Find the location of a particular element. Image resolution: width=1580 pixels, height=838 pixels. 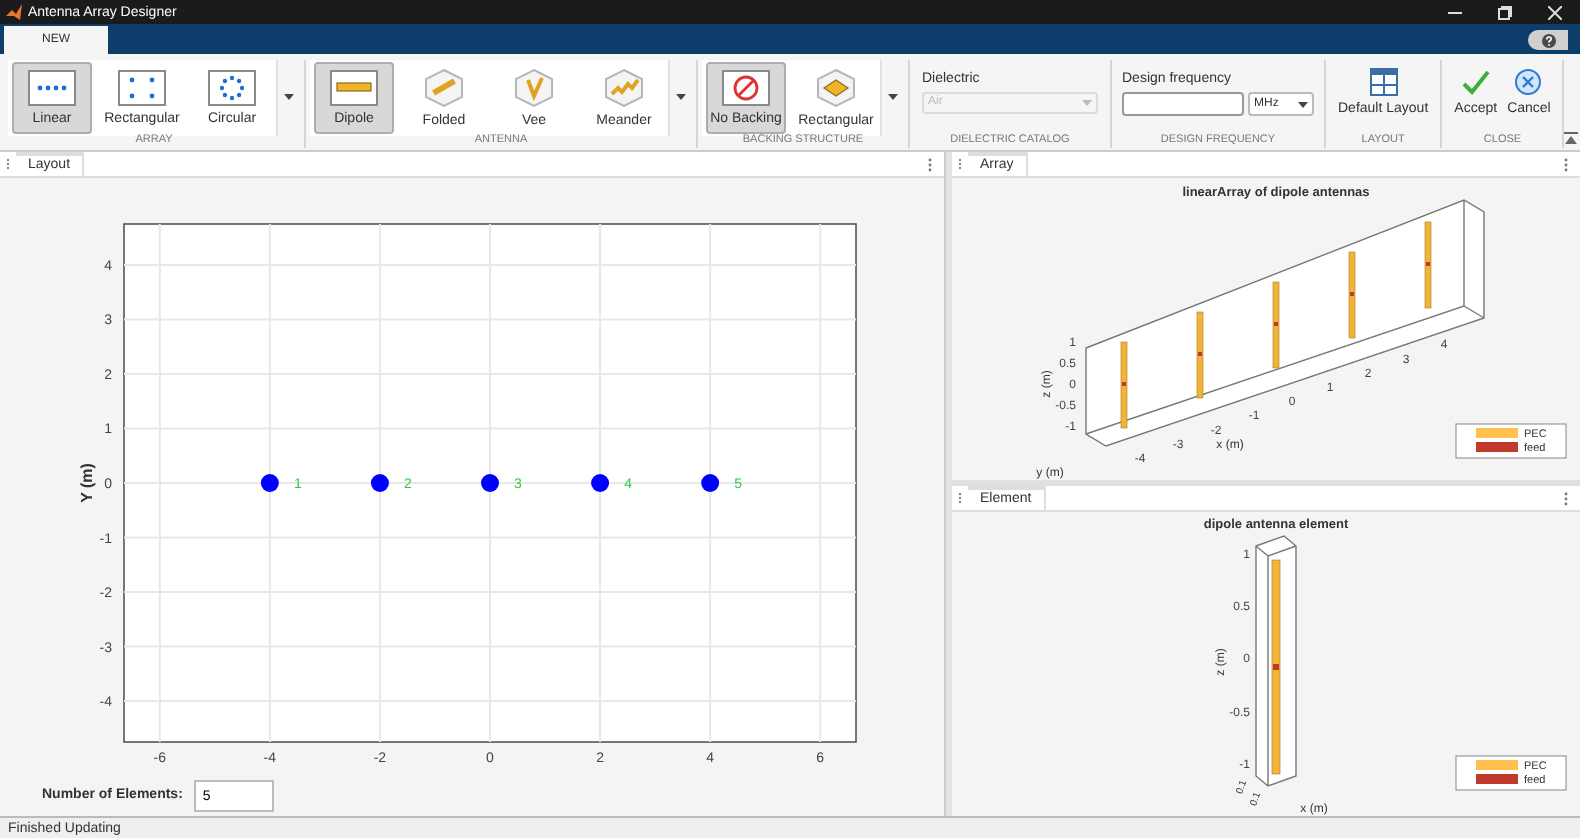

frequency-input is located at coordinates (1183, 104).